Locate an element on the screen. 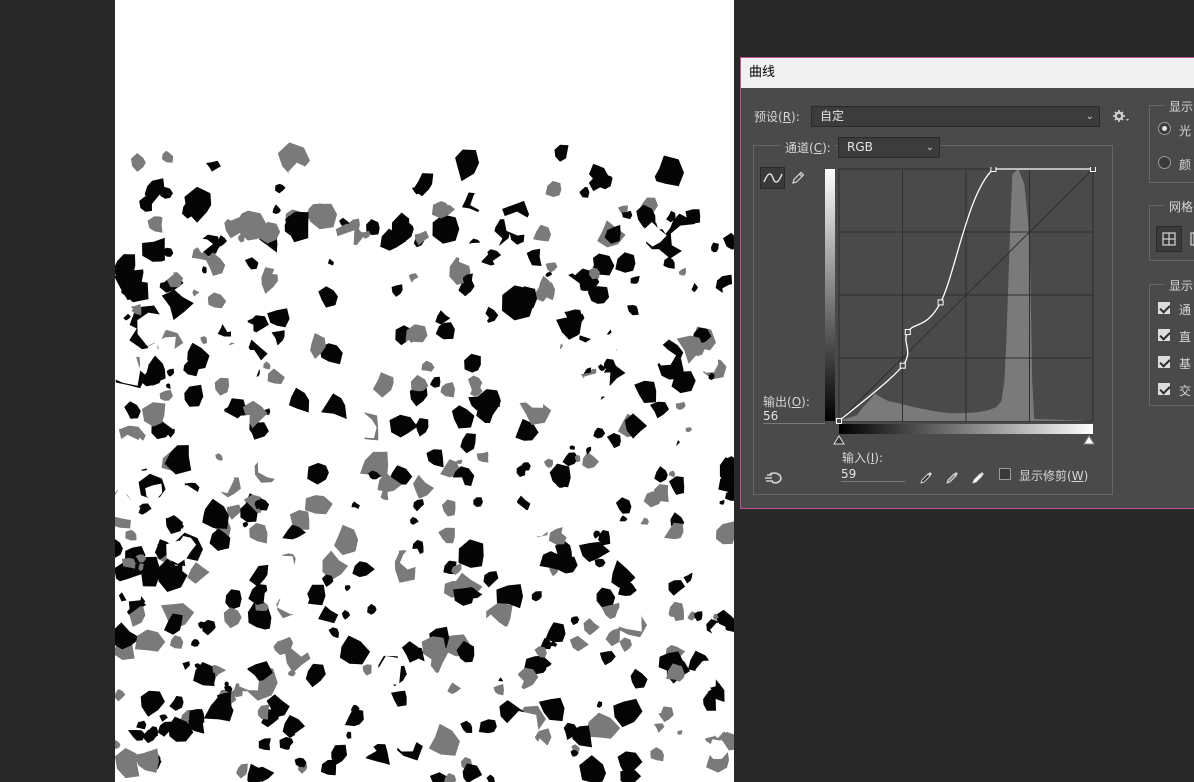 The width and height of the screenshot is (1194, 782). show-clipping-checkbox is located at coordinates (1005, 474).